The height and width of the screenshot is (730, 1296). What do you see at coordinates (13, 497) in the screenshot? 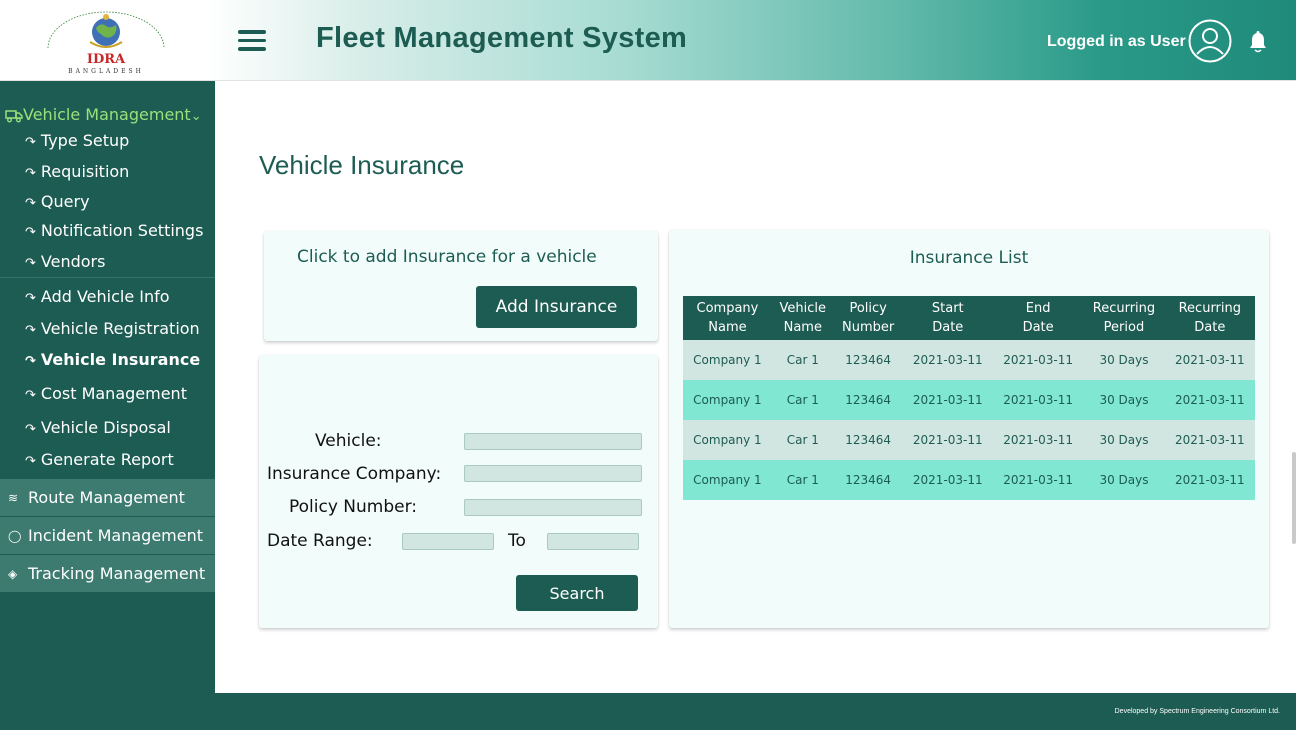
I see `route-icon: ≋` at bounding box center [13, 497].